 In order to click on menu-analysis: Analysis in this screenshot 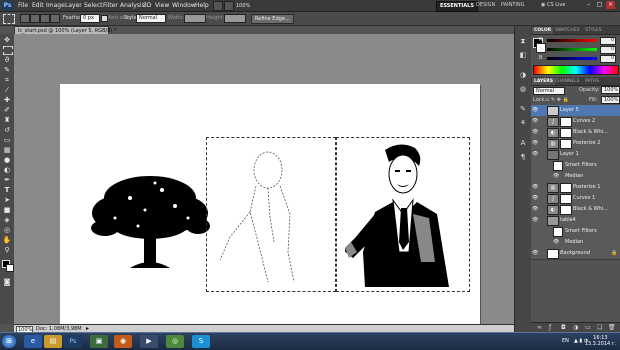, I will do `click(132, 5)`.